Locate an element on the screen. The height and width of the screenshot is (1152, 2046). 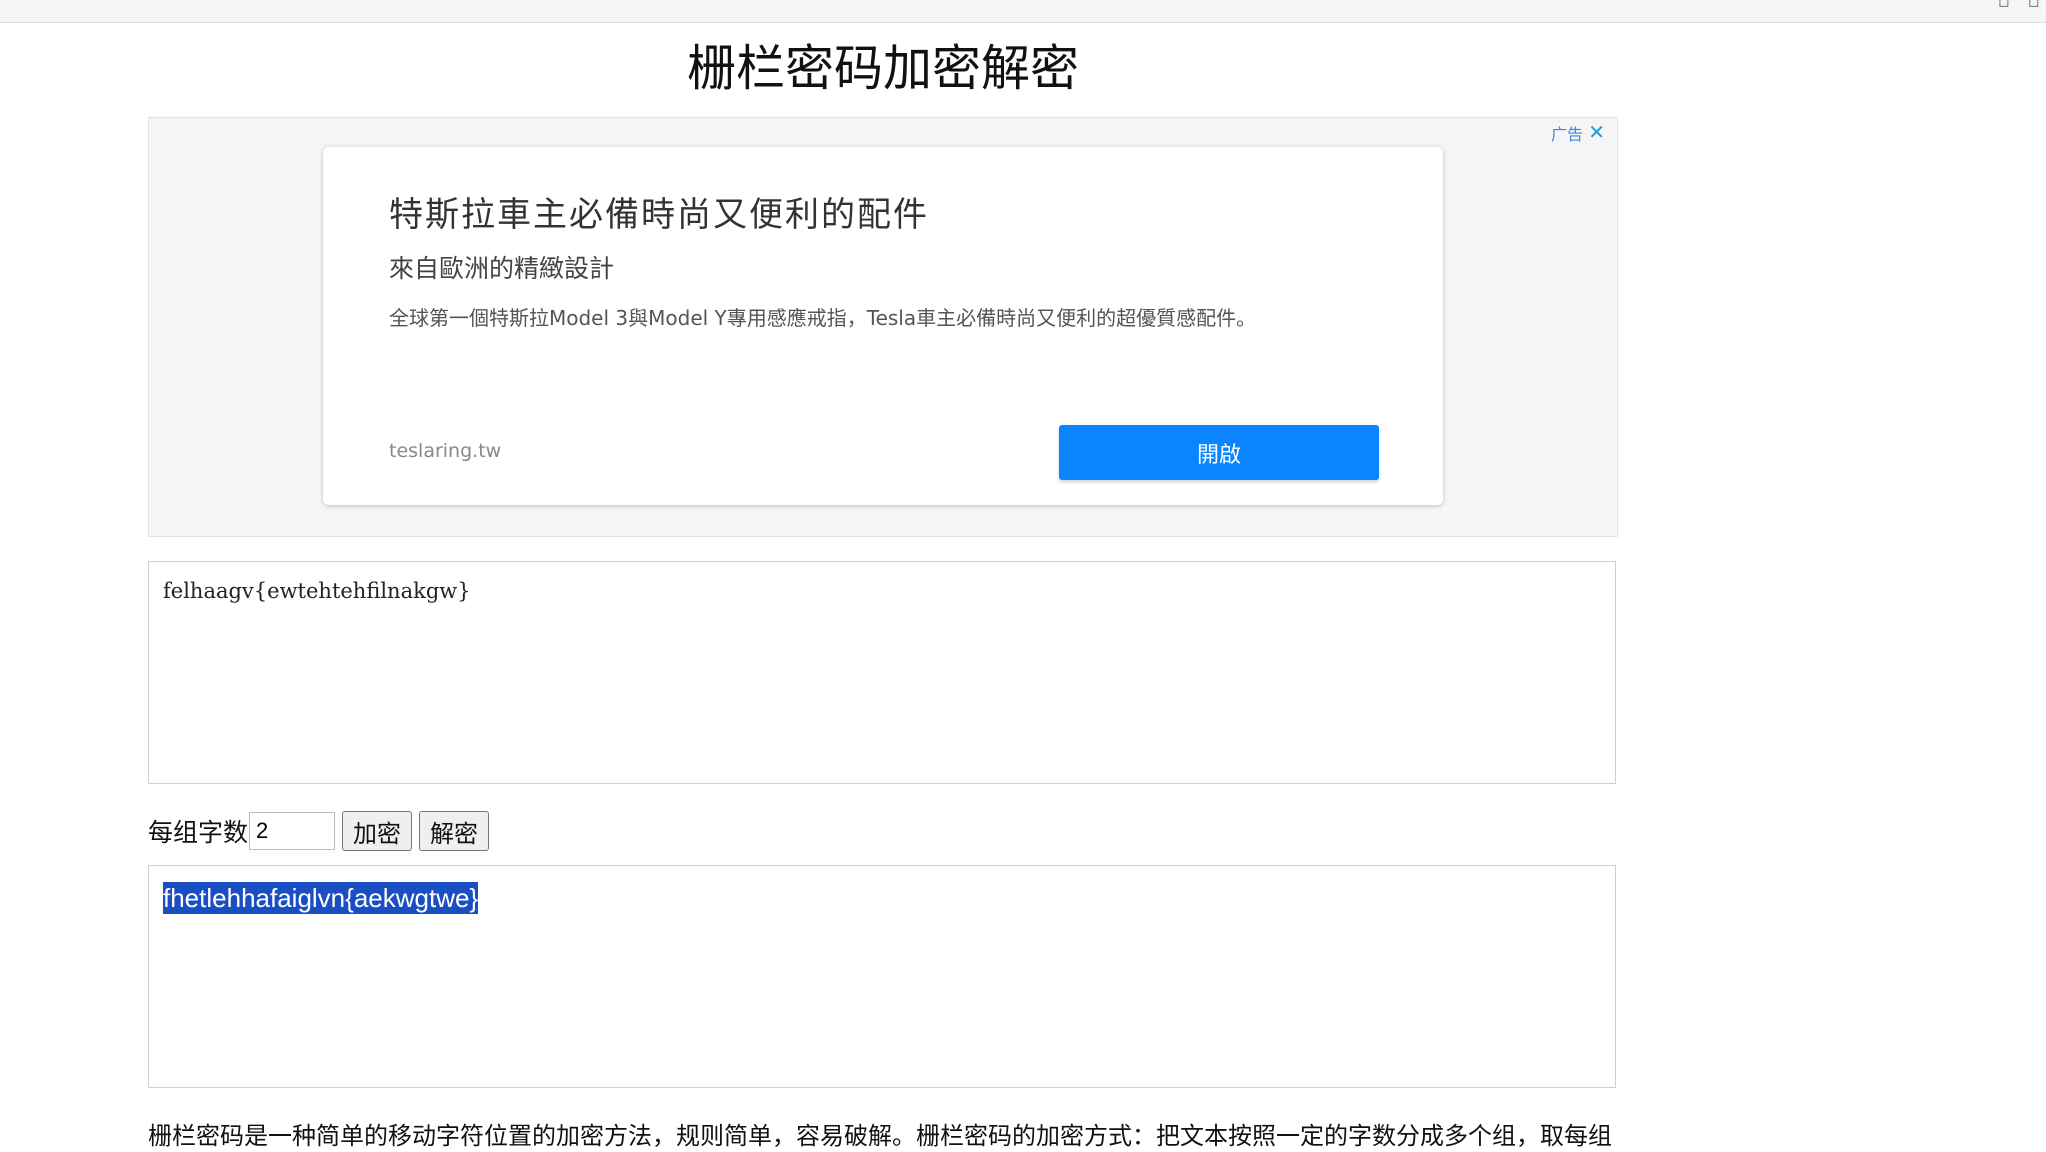
group-size-input is located at coordinates (292, 831).